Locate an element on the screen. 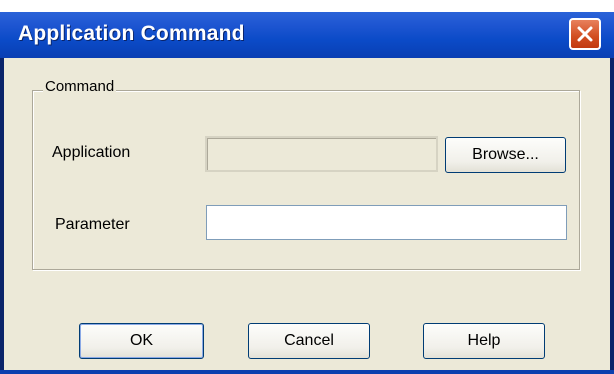 The height and width of the screenshot is (374, 614). window-bottom-border is located at coordinates (307, 372).